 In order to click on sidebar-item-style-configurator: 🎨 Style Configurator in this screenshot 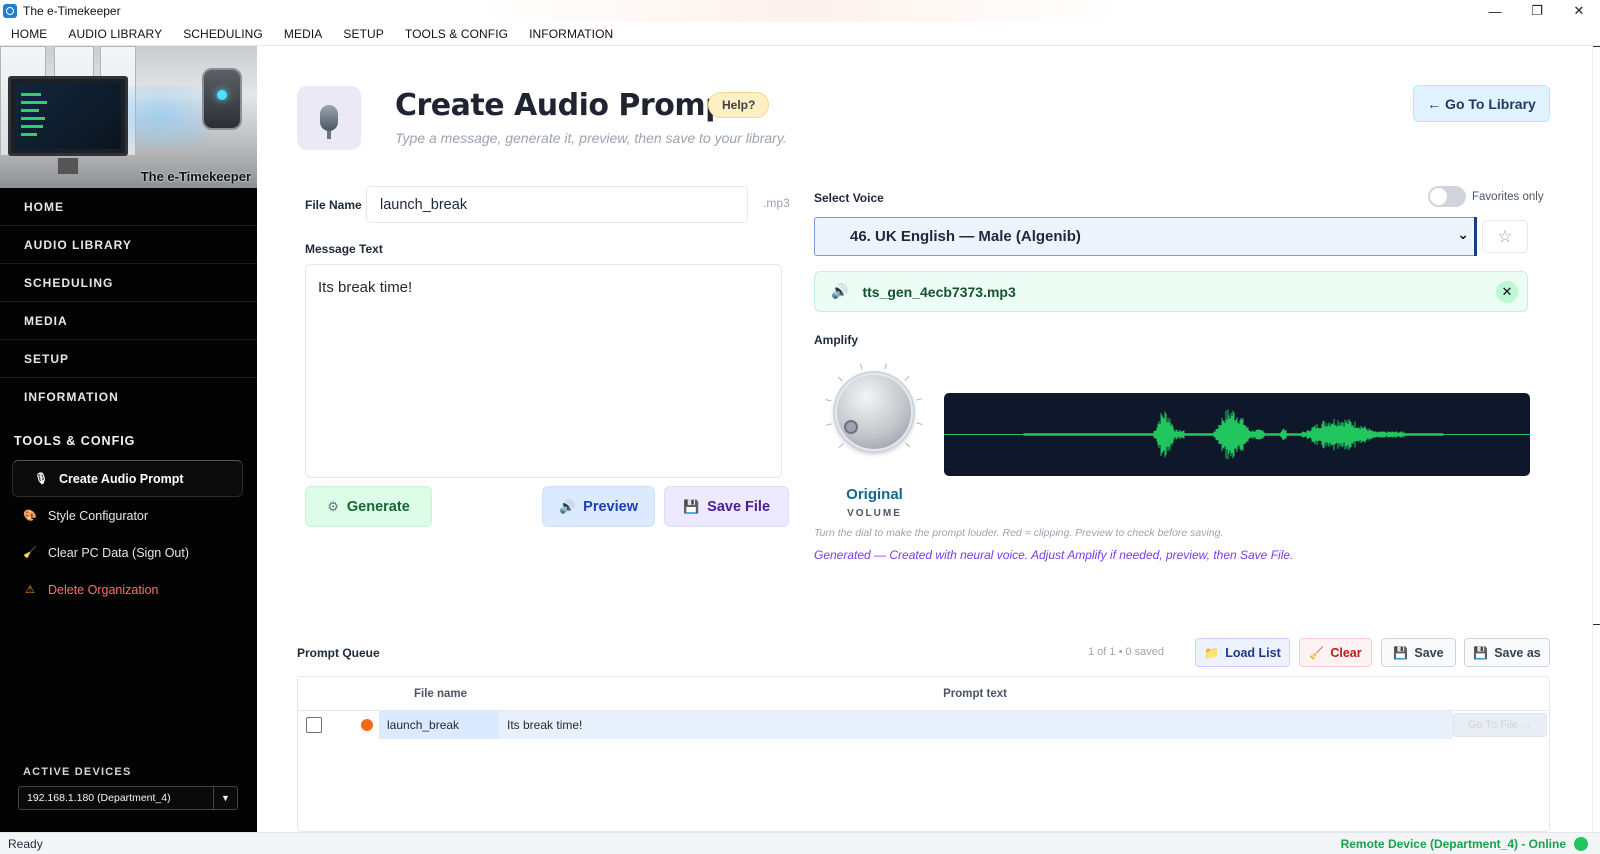, I will do `click(128, 515)`.